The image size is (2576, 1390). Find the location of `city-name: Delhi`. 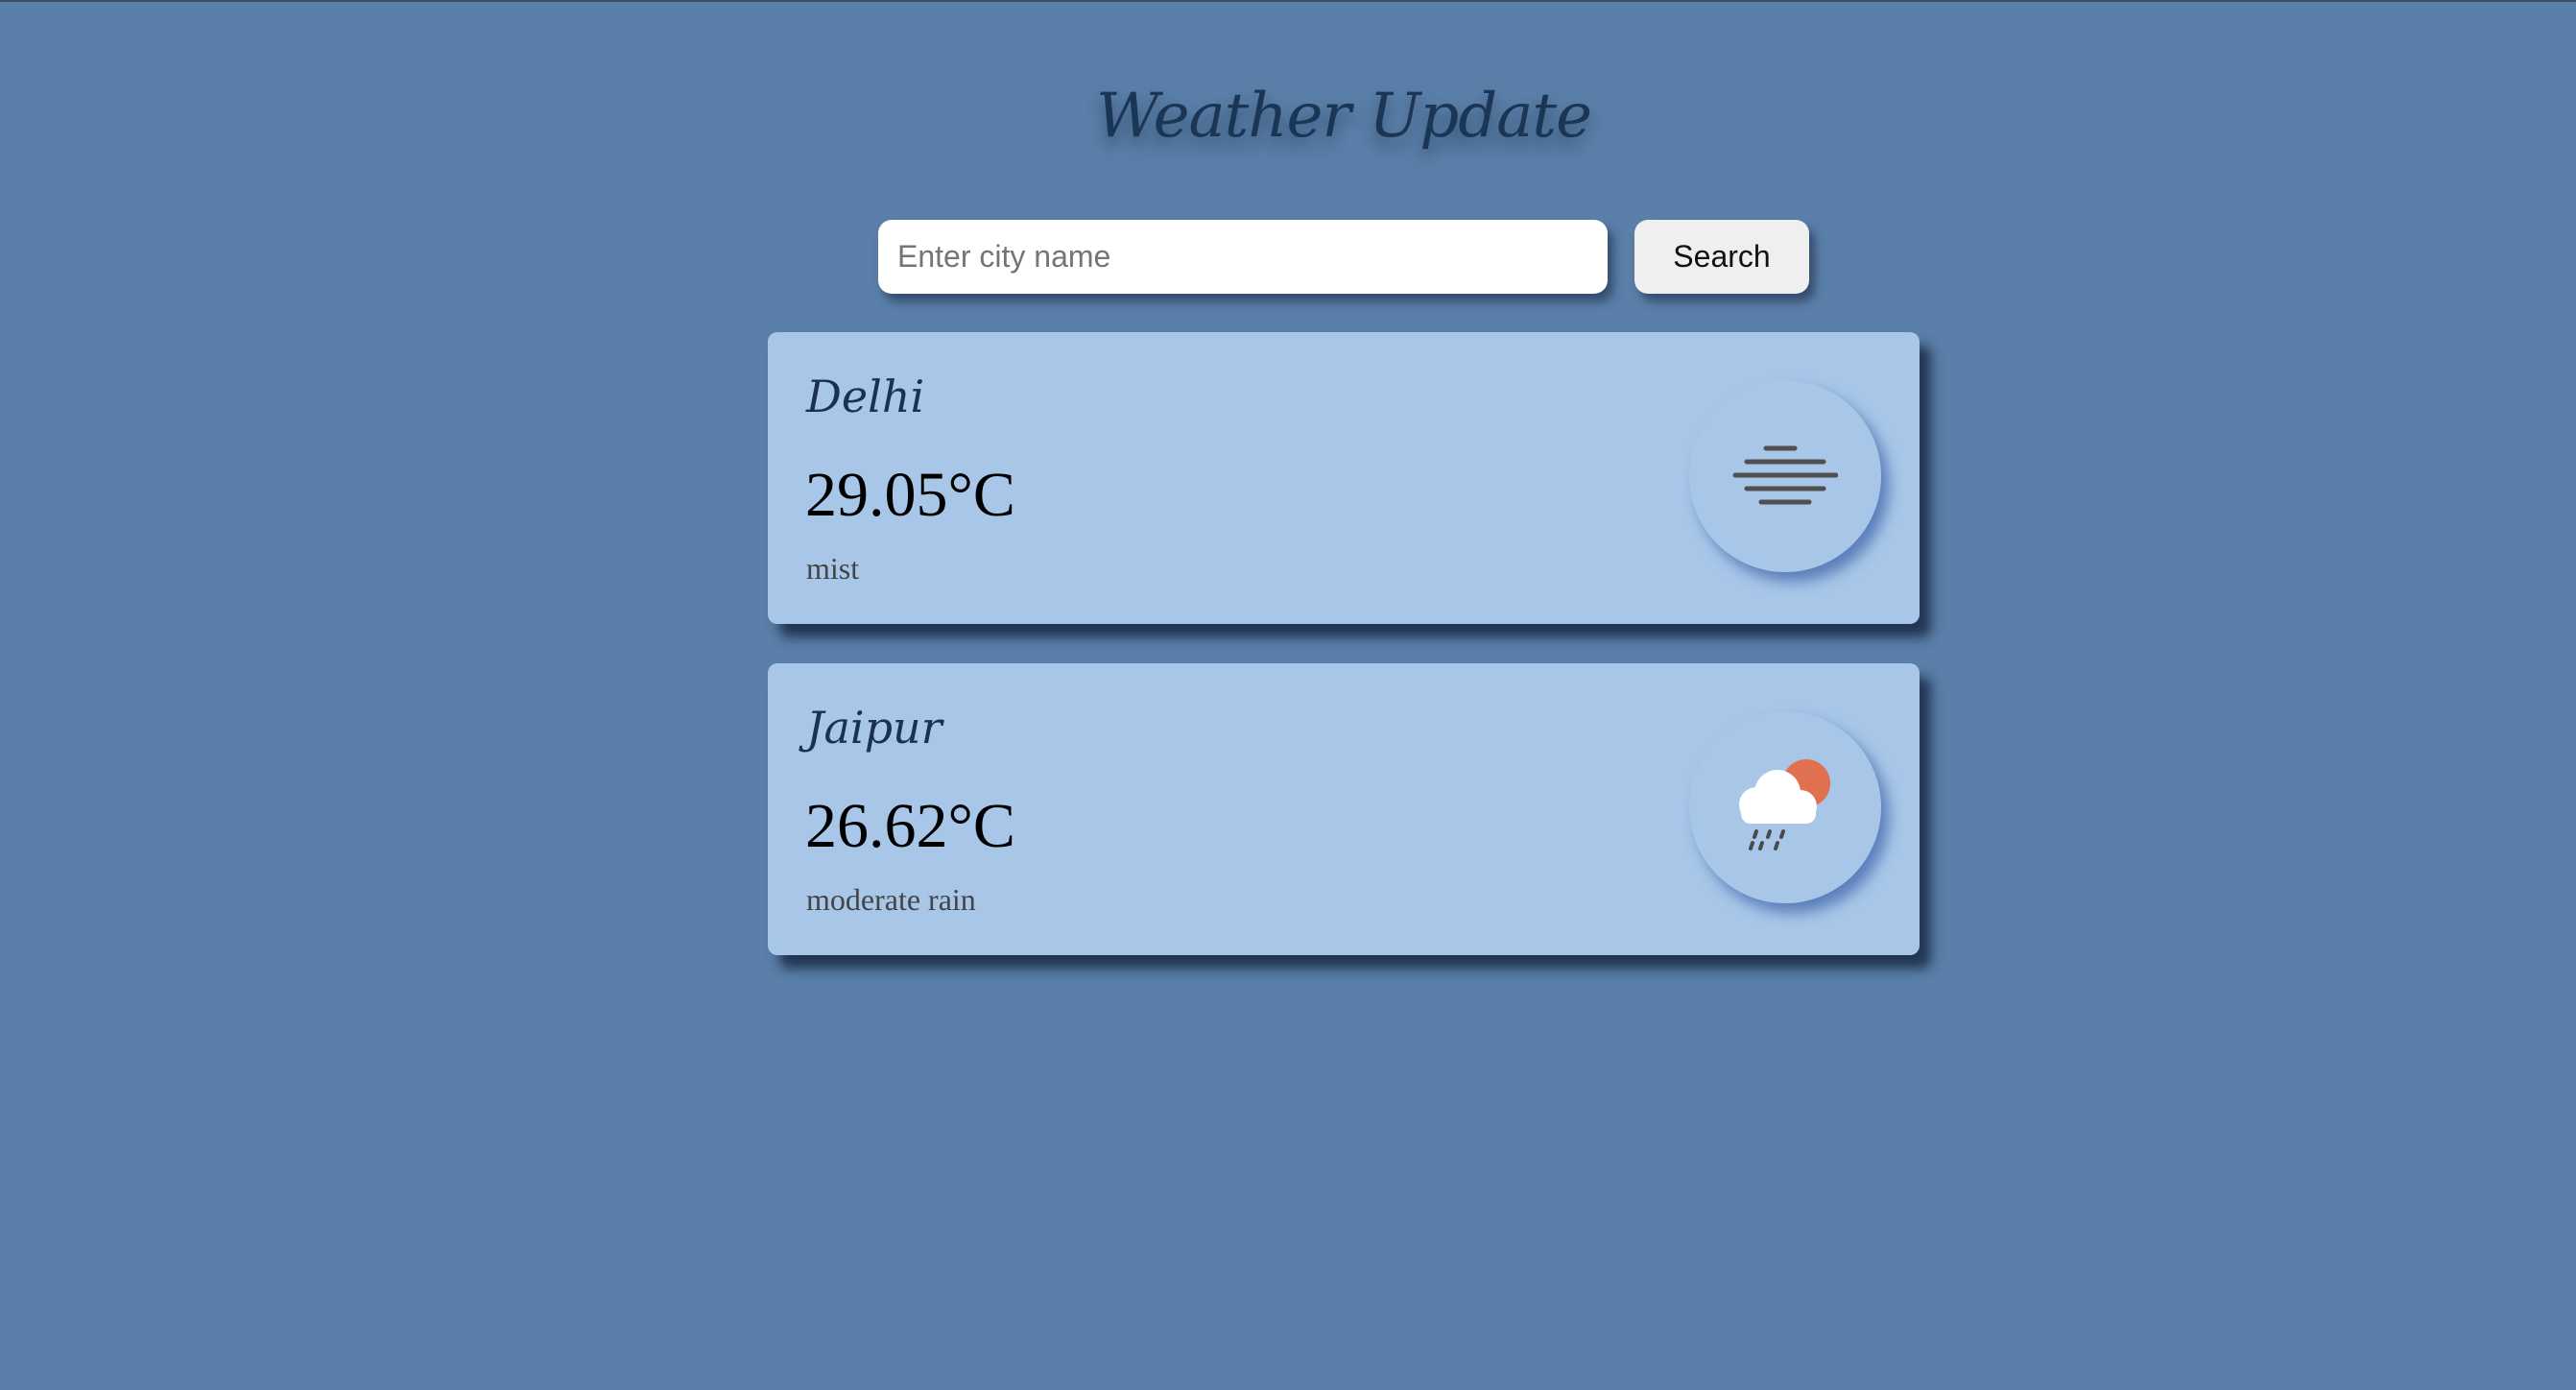

city-name: Delhi is located at coordinates (865, 396).